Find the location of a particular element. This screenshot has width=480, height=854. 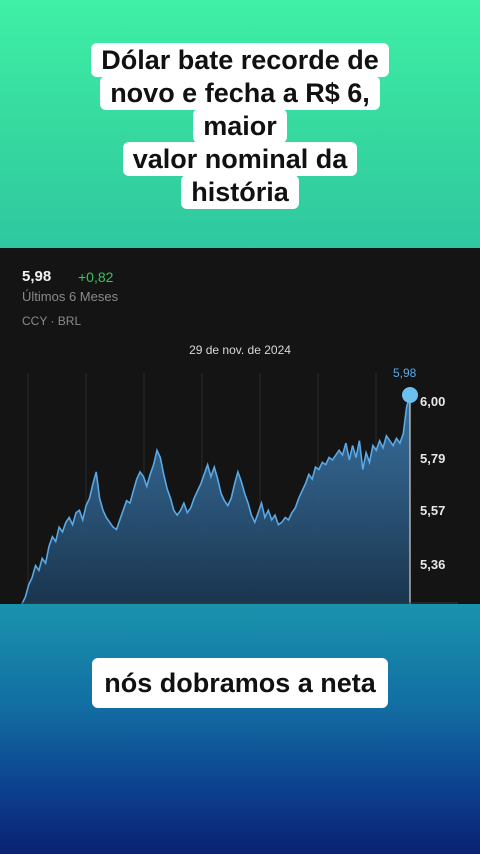

y-tick-label: 6,00 is located at coordinates (433, 401).